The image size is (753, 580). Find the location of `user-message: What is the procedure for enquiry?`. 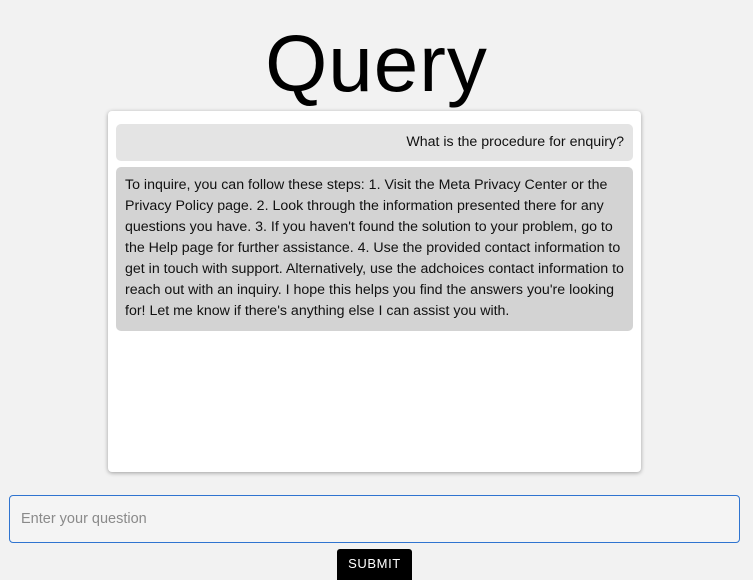

user-message: What is the procedure for enquiry? is located at coordinates (374, 142).